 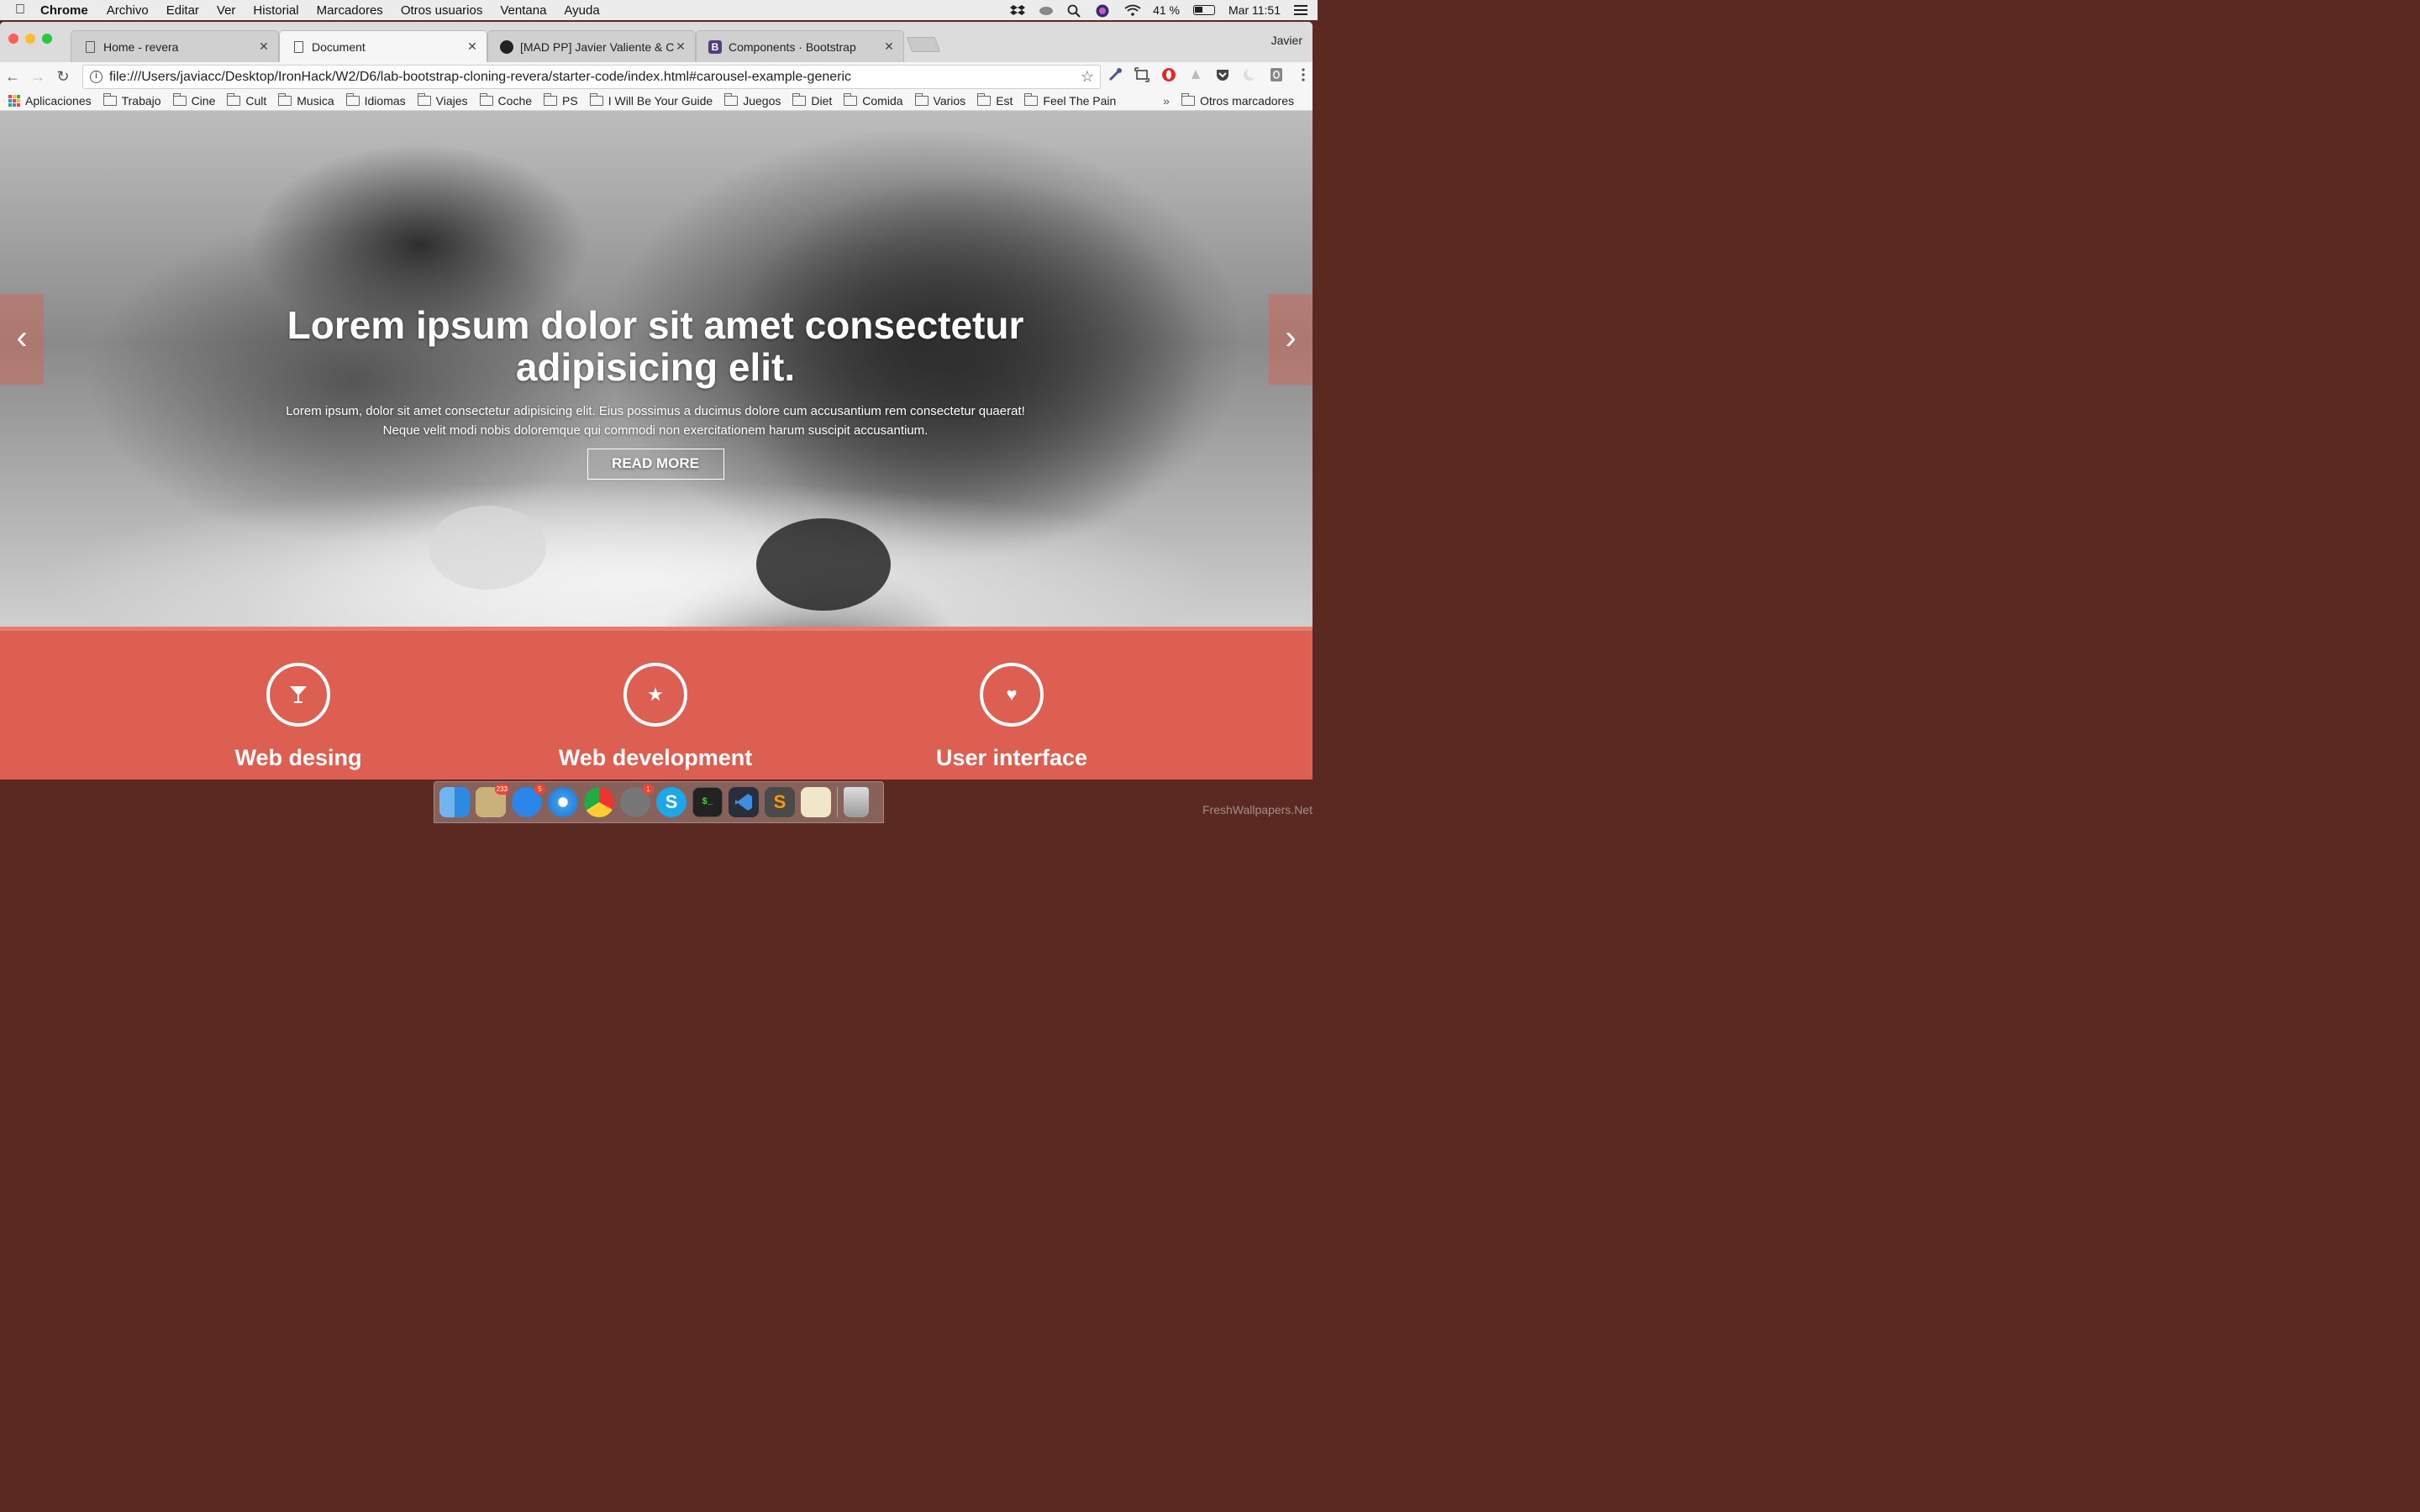 What do you see at coordinates (63, 77) in the screenshot?
I see `reload-icon: ↻` at bounding box center [63, 77].